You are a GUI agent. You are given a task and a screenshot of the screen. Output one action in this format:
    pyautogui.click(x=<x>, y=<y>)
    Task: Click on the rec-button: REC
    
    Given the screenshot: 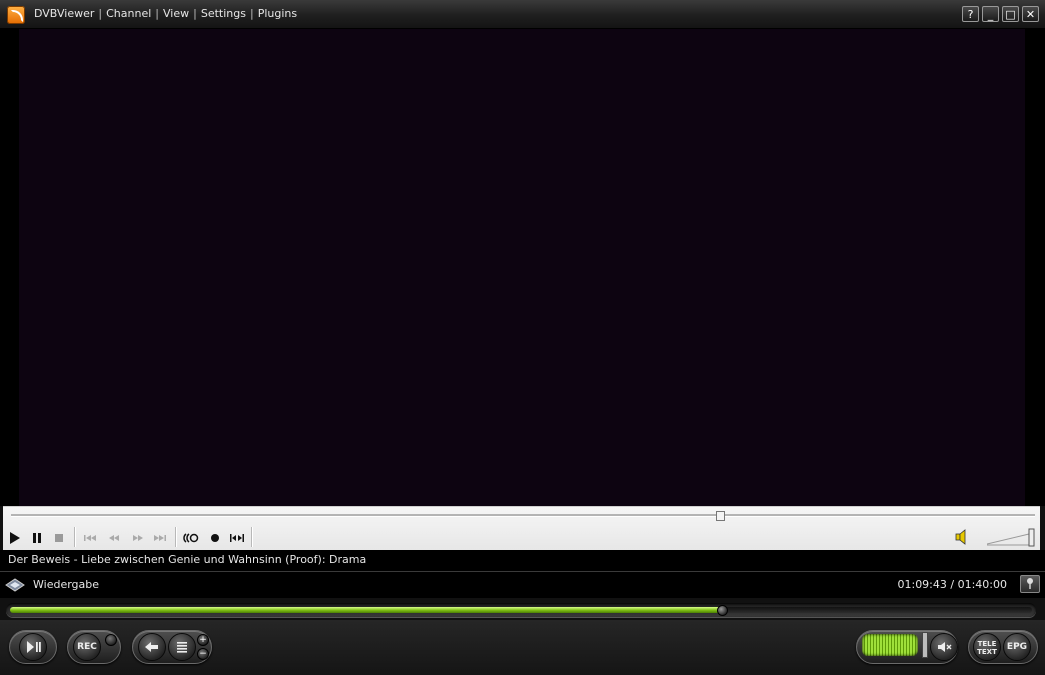 What is the action you would take?
    pyautogui.click(x=87, y=647)
    